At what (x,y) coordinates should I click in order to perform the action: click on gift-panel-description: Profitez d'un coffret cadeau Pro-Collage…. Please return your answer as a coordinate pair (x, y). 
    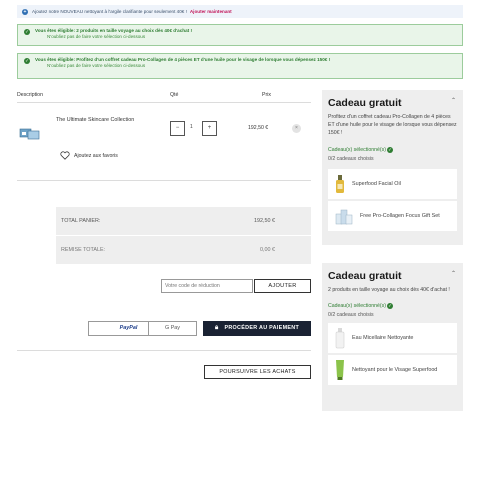
    Looking at the image, I should click on (392, 125).